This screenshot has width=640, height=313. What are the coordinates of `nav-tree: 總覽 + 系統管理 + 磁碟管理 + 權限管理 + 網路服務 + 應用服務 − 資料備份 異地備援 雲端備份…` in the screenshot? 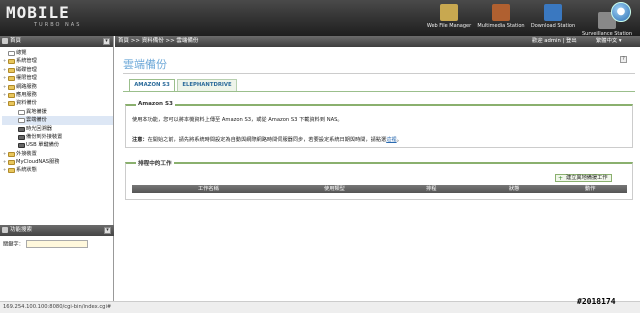 It's located at (56, 111).